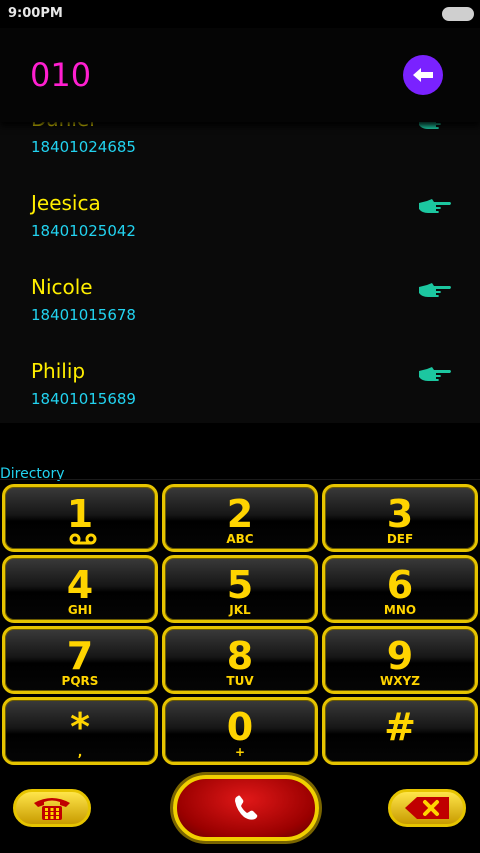  What do you see at coordinates (240, 391) in the screenshot?
I see `contact-row: Philip 18401015689` at bounding box center [240, 391].